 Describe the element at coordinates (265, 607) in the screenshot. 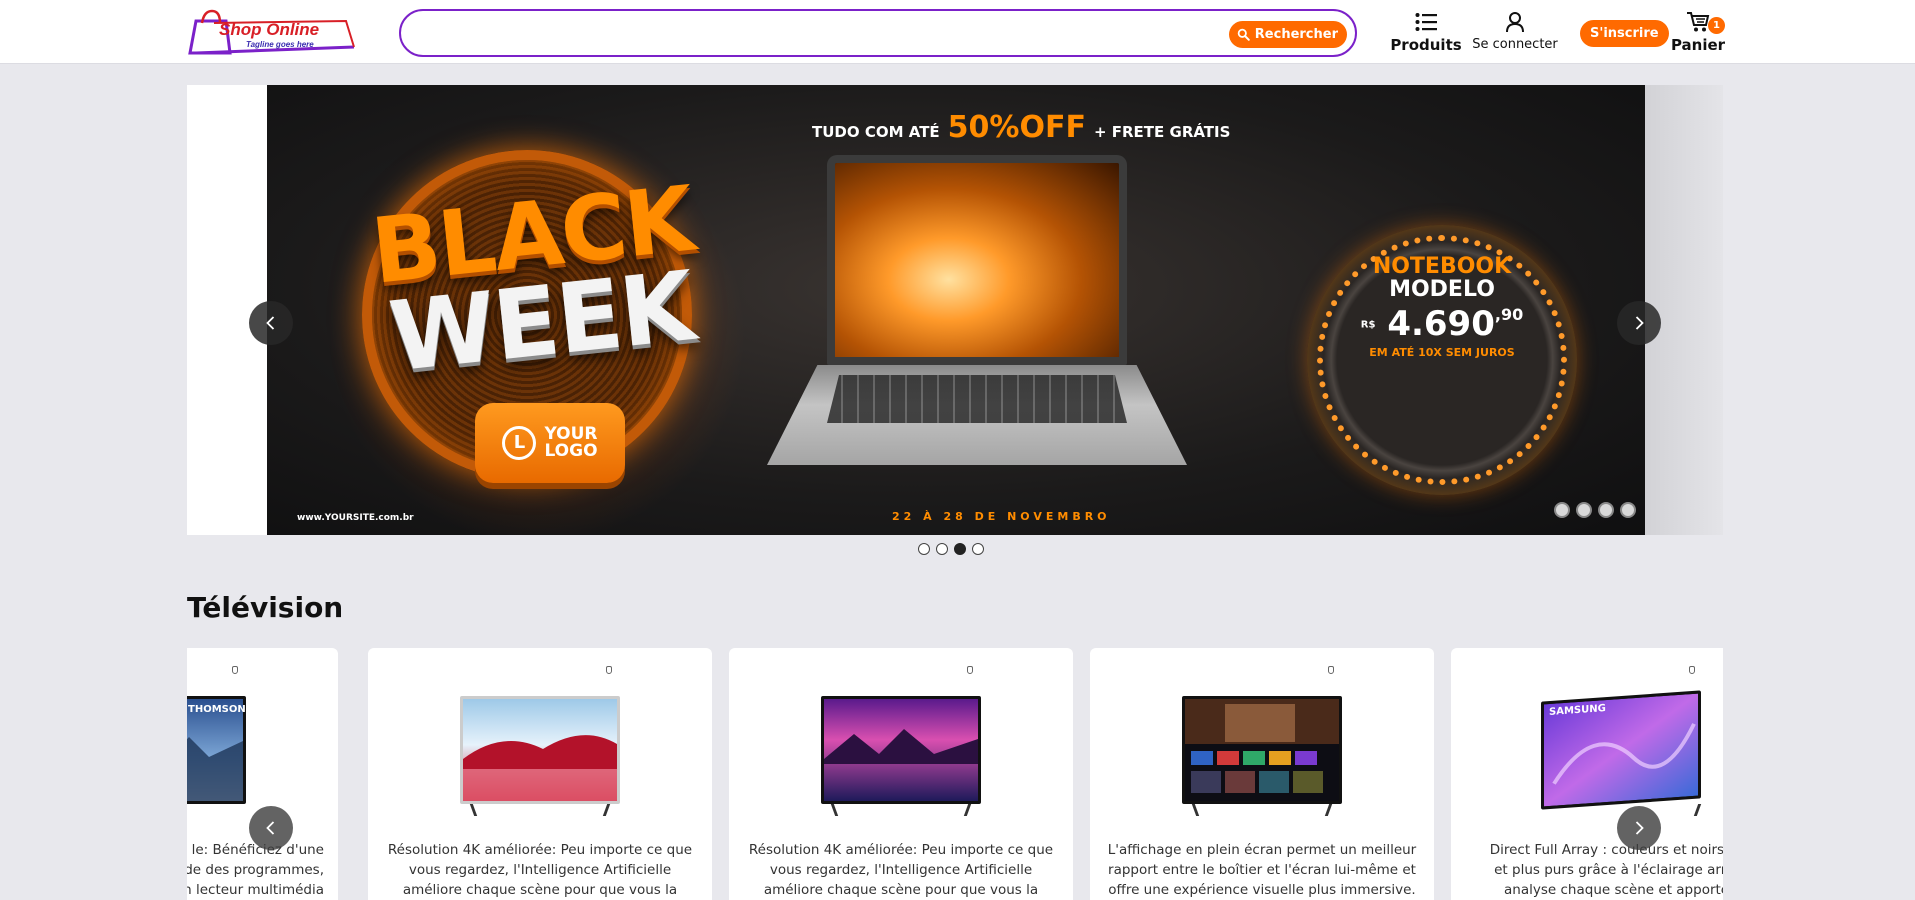

I see `section-title-television: Télévision` at that location.